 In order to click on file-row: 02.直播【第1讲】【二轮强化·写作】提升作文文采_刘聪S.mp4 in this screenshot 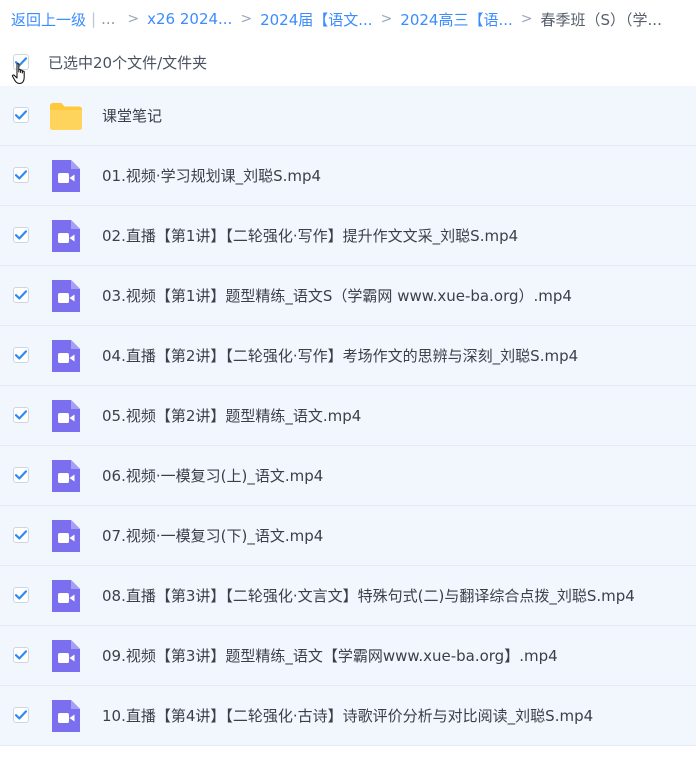, I will do `click(348, 236)`.